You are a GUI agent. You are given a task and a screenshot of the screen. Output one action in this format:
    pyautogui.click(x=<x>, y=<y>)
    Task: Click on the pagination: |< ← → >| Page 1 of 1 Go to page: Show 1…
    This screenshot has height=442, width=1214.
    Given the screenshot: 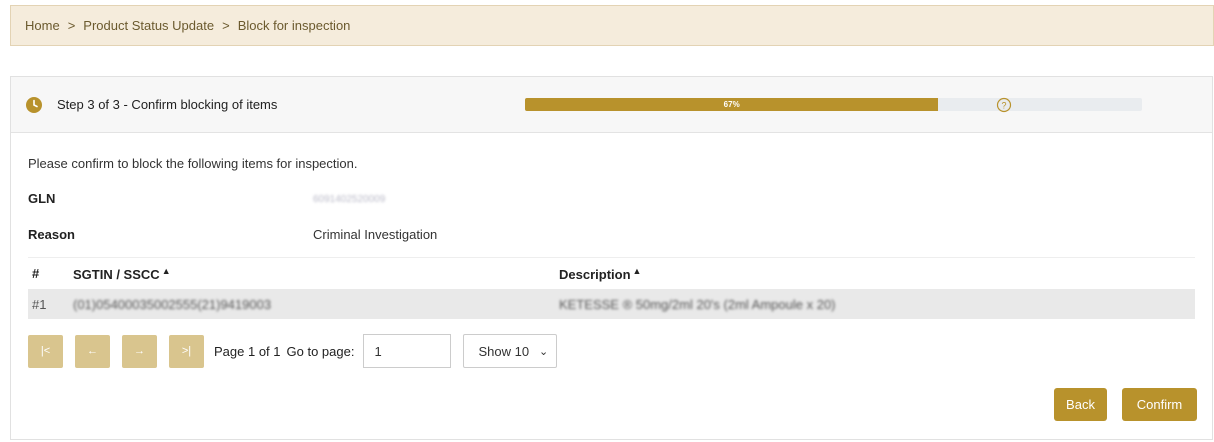 What is the action you would take?
    pyautogui.click(x=293, y=351)
    